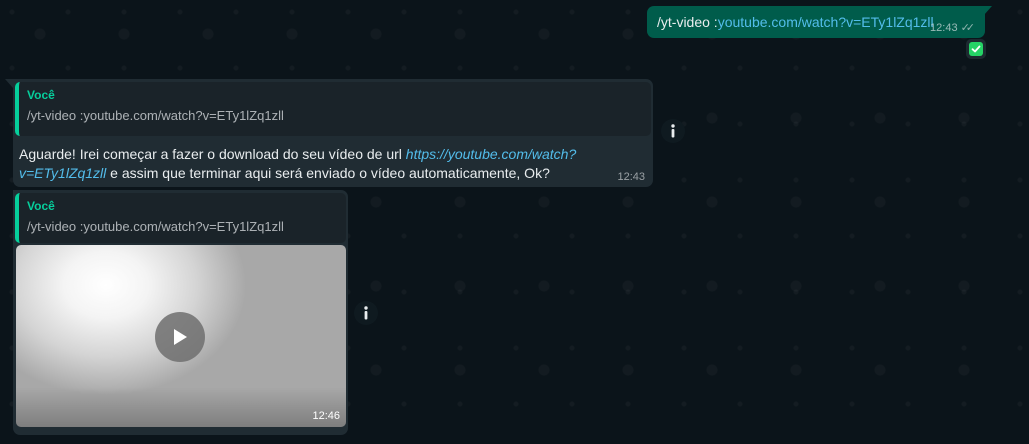 This screenshot has height=444, width=1029. What do you see at coordinates (968, 28) in the screenshot?
I see `double-check-icon: ✓✓` at bounding box center [968, 28].